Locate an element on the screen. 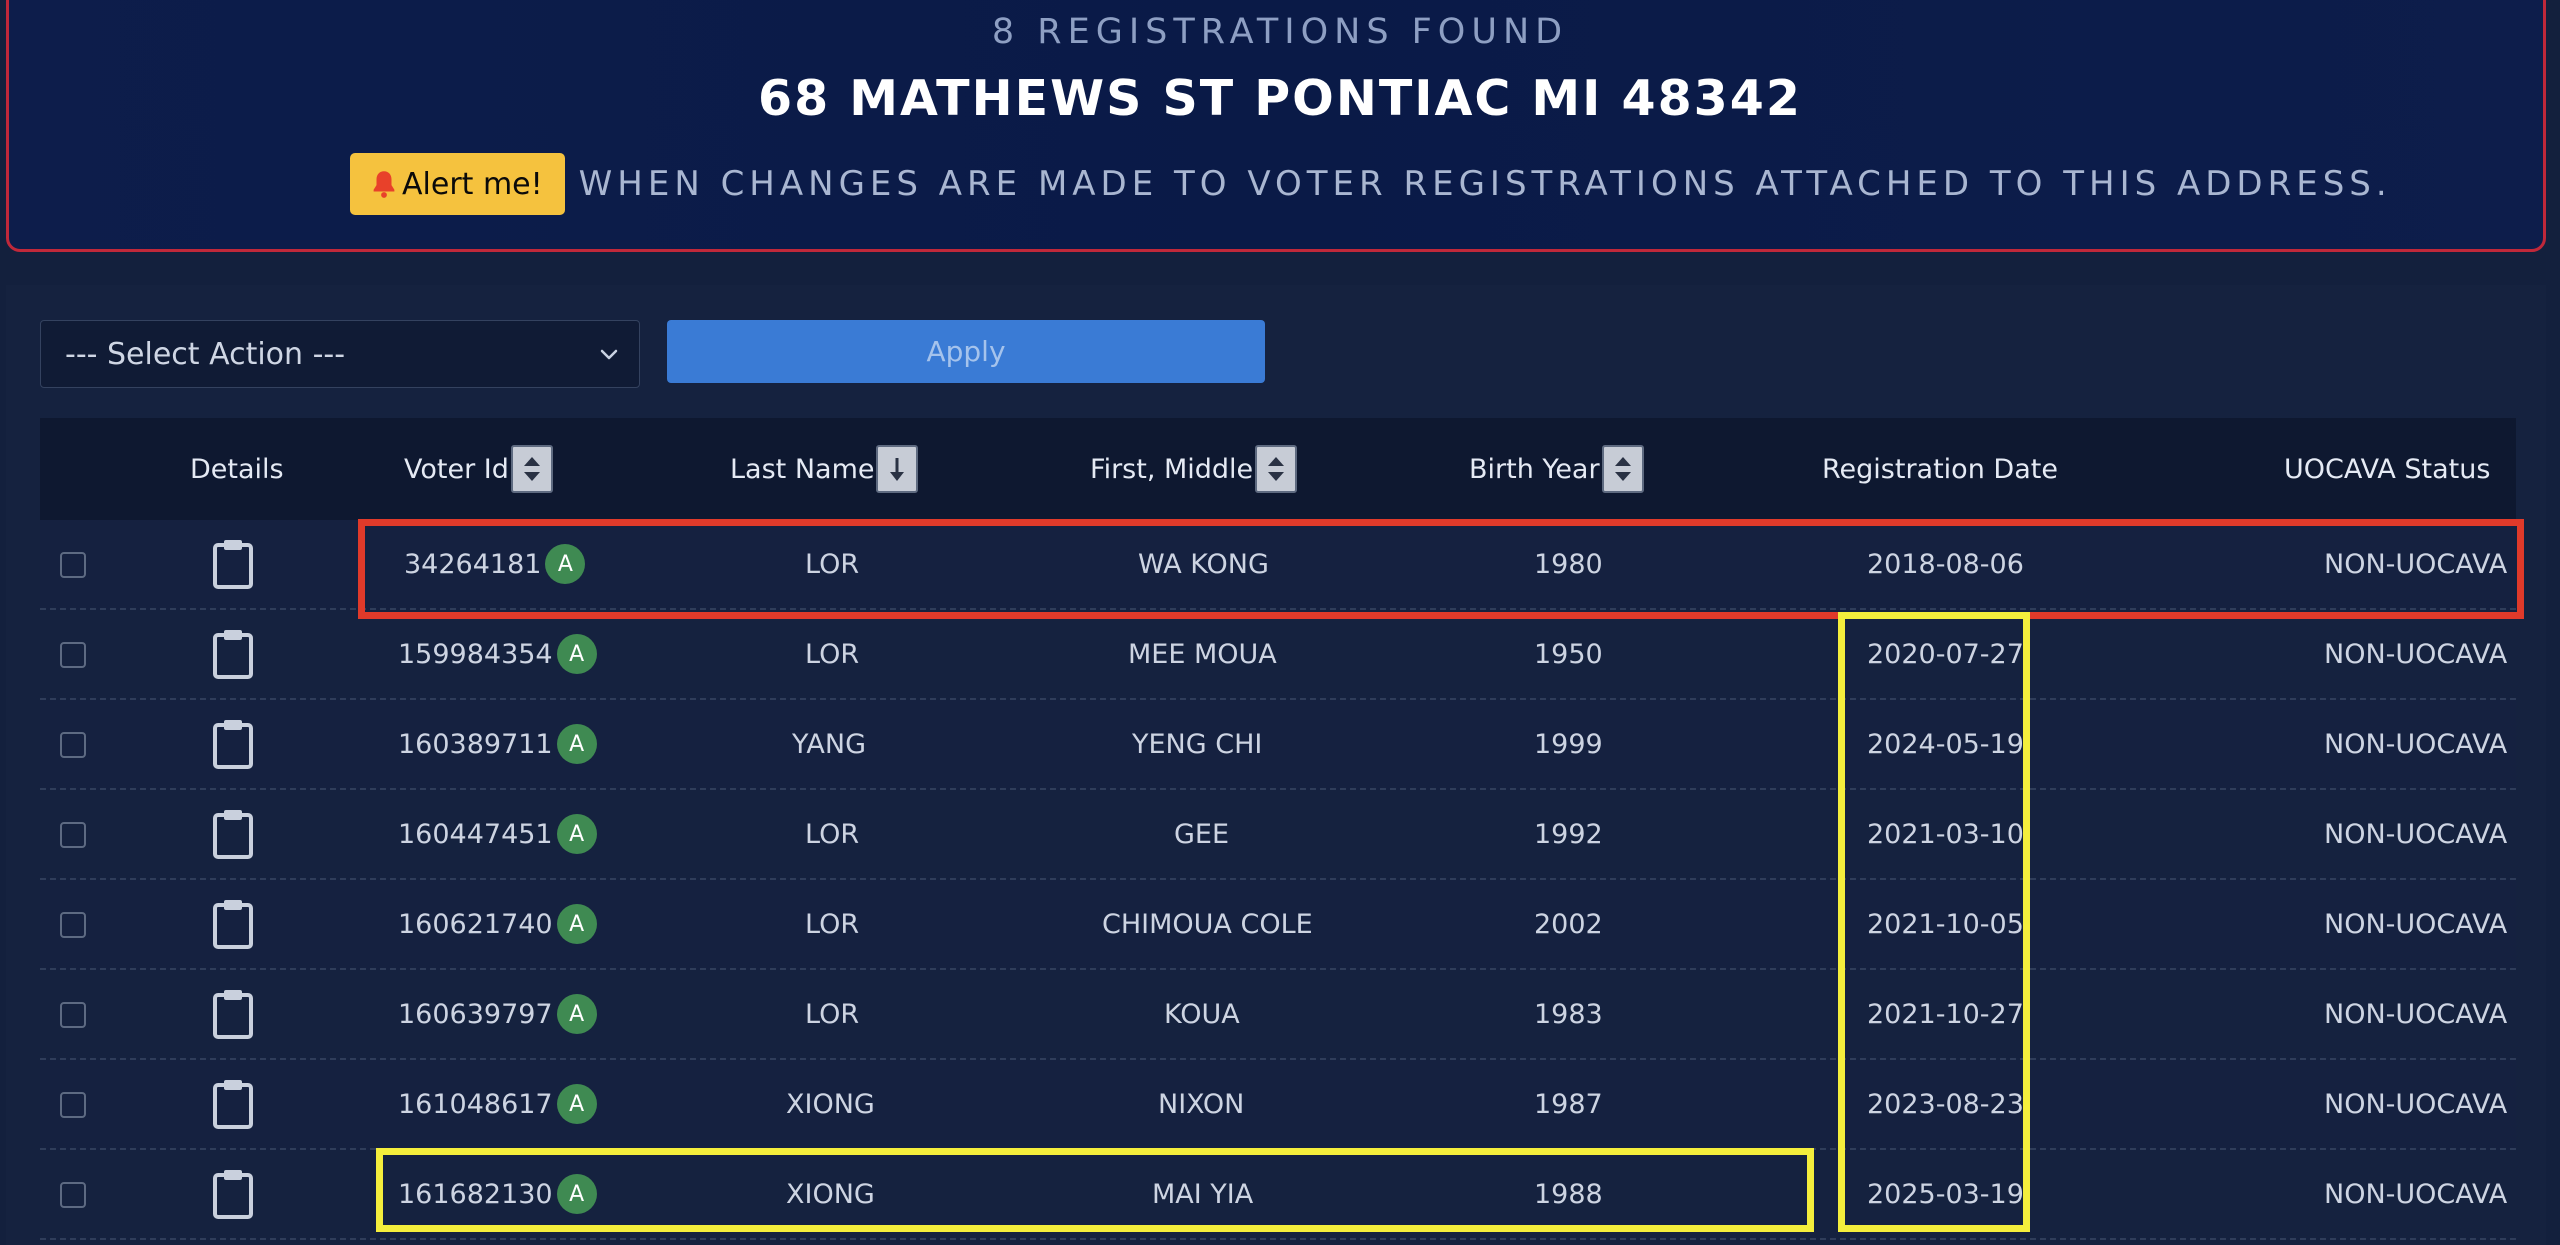 This screenshot has height=1245, width=2560. registration-date: 2021-03-10 is located at coordinates (1945, 834).